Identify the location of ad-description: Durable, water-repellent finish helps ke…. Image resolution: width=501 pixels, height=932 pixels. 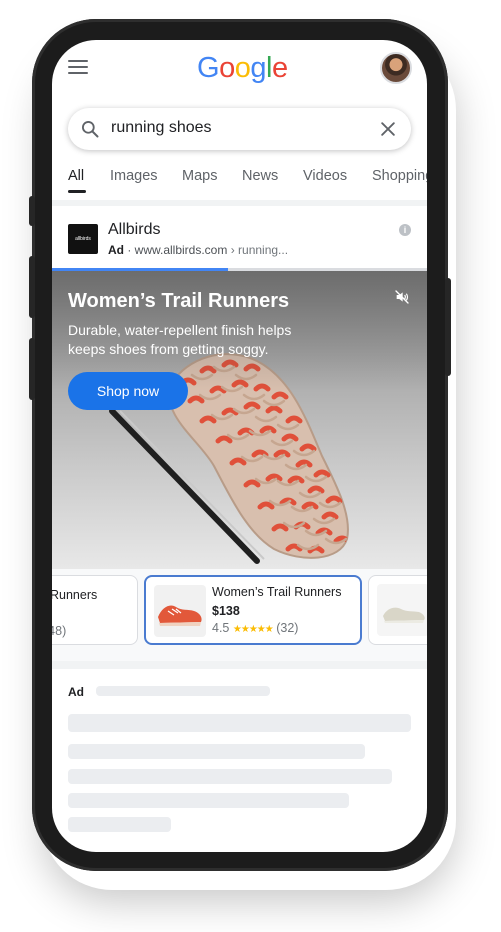
(180, 339).